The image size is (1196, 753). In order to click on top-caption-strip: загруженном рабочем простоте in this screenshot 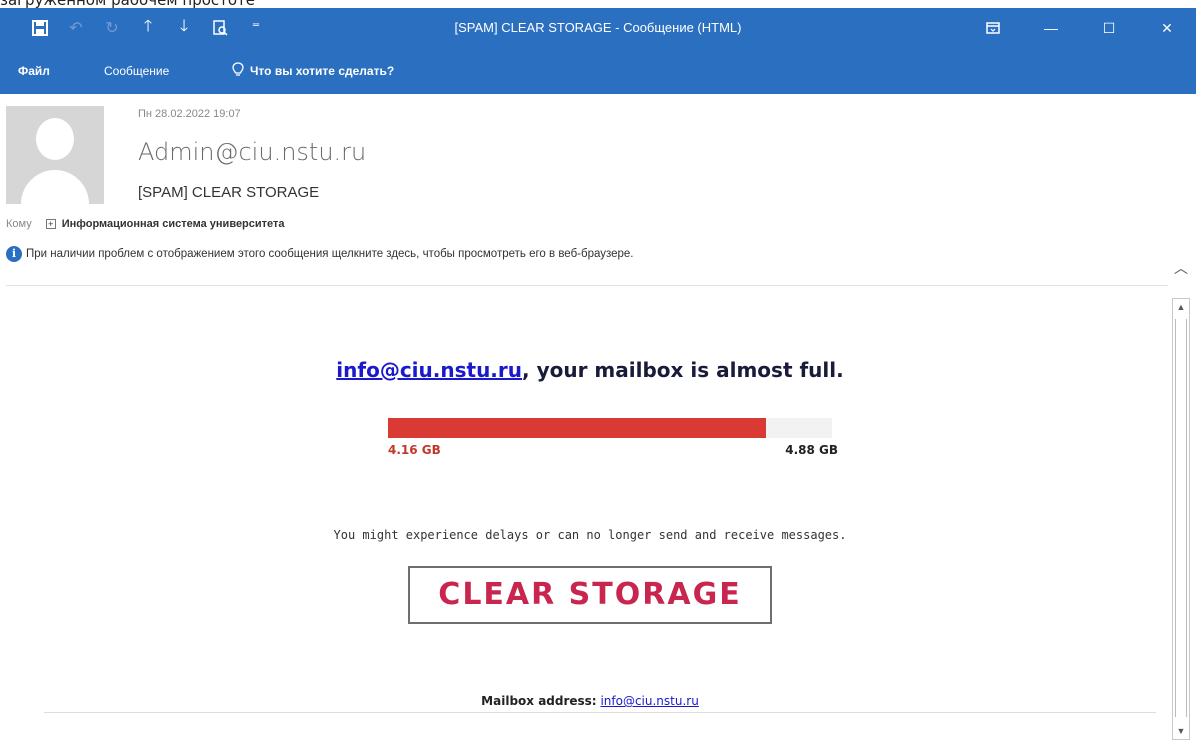, I will do `click(598, 4)`.